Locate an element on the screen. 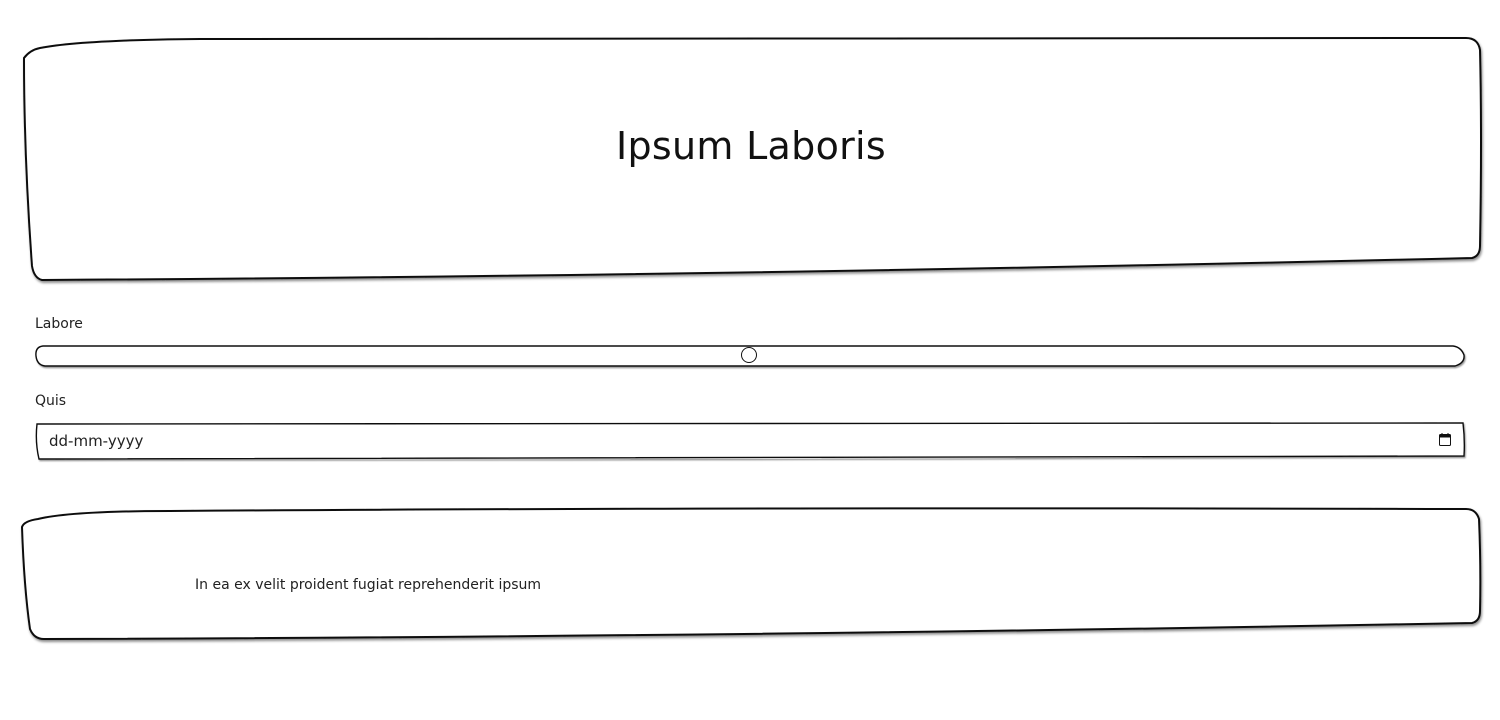 This screenshot has height=720, width=1500. quis-date-input: dd-mm-yyyy is located at coordinates (750, 440).